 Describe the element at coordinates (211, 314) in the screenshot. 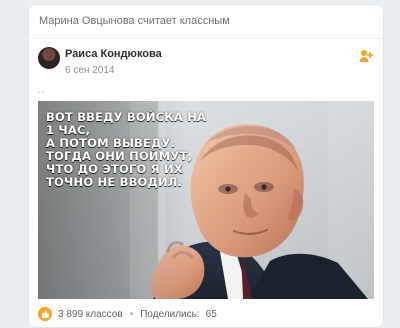

I see `share-count: 65` at that location.